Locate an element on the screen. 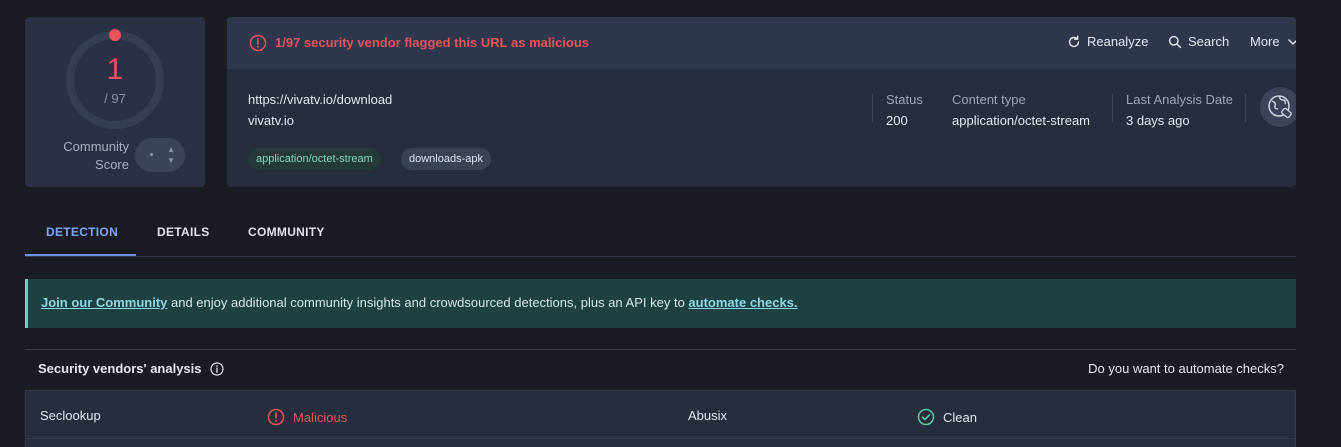 This screenshot has height=447, width=1341. community-score-label: Community Score is located at coordinates (96, 155).